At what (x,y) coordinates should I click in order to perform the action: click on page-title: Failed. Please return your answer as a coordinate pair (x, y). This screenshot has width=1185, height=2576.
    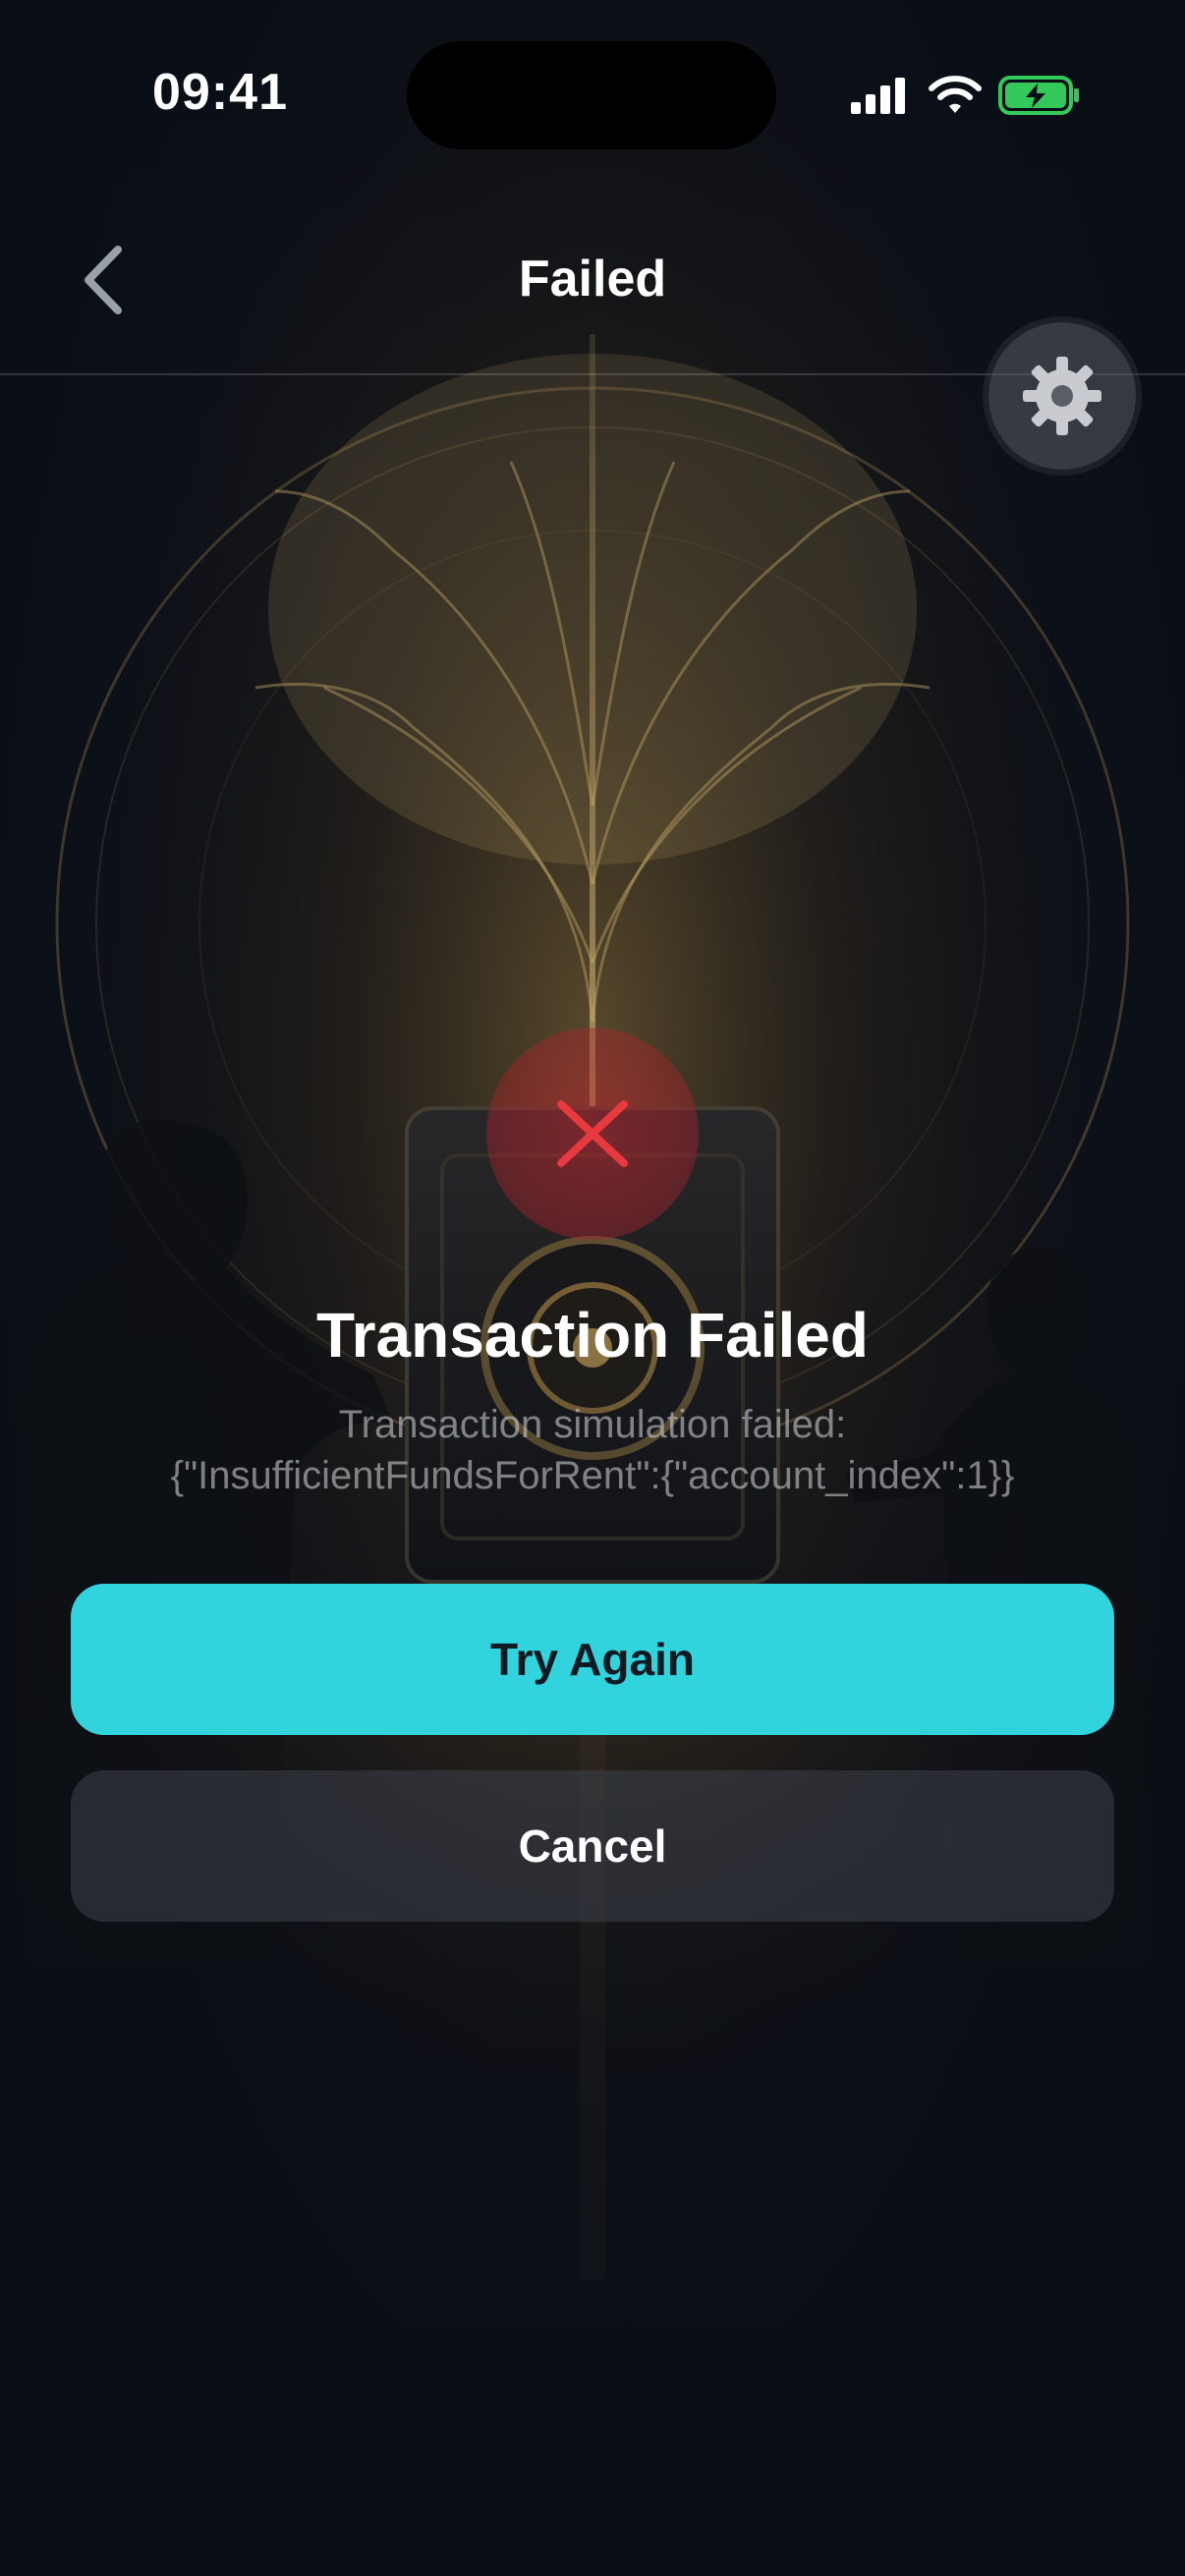
    Looking at the image, I should click on (592, 279).